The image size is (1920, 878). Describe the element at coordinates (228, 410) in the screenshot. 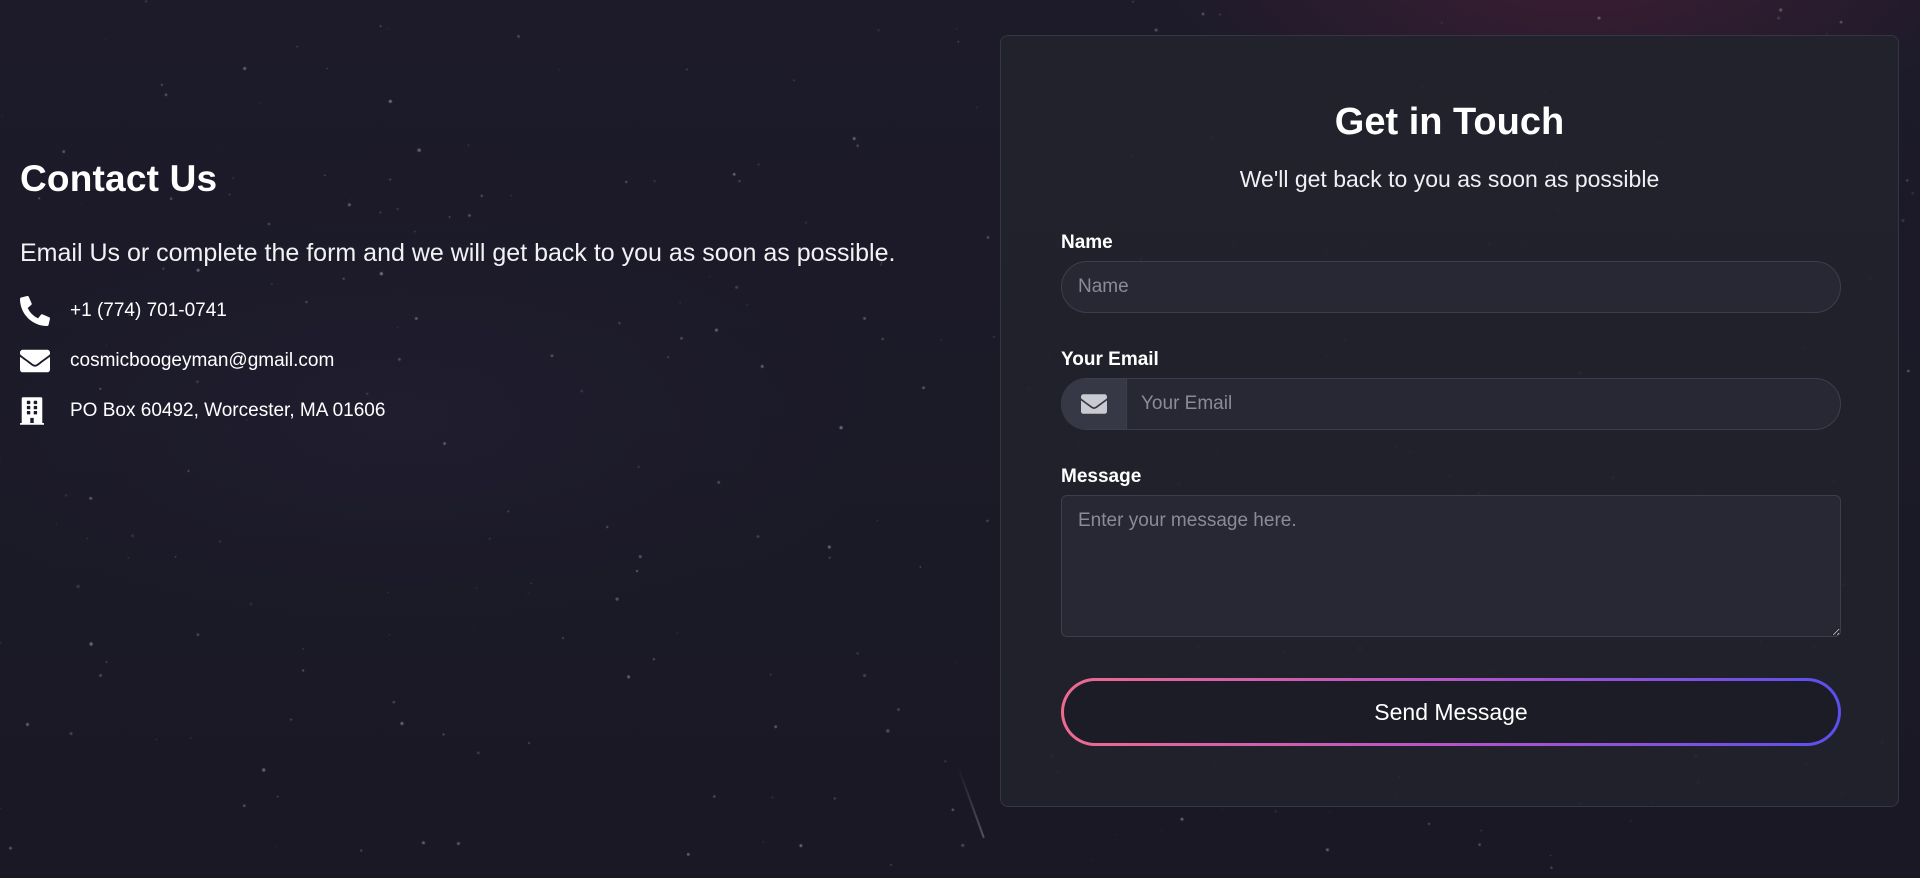

I see `contact-address-text: PO Box 60492, Worcester, MA 01606` at that location.